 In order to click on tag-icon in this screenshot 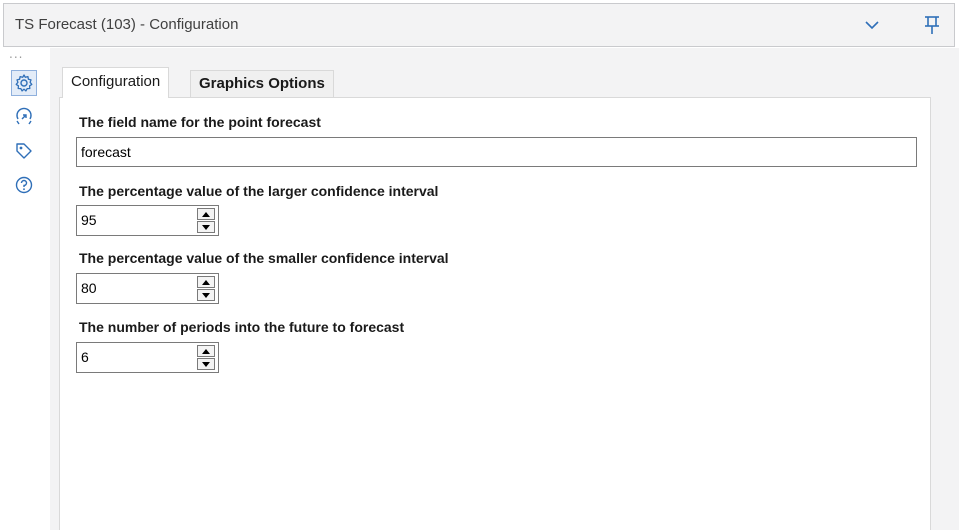, I will do `click(24, 151)`.